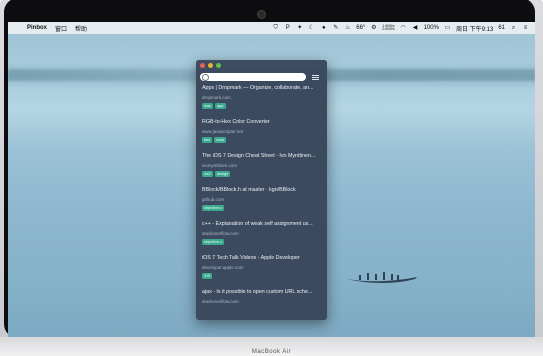 The height and width of the screenshot is (356, 543). Describe the element at coordinates (261, 65) in the screenshot. I see `window-titlebar` at that location.